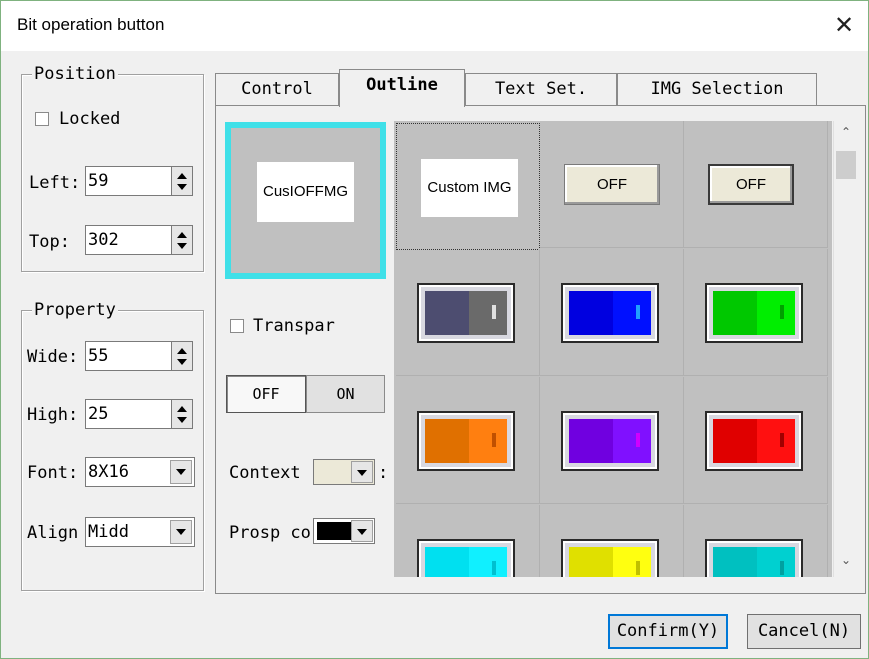  I want to click on tab-outline: Outline, so click(402, 88).